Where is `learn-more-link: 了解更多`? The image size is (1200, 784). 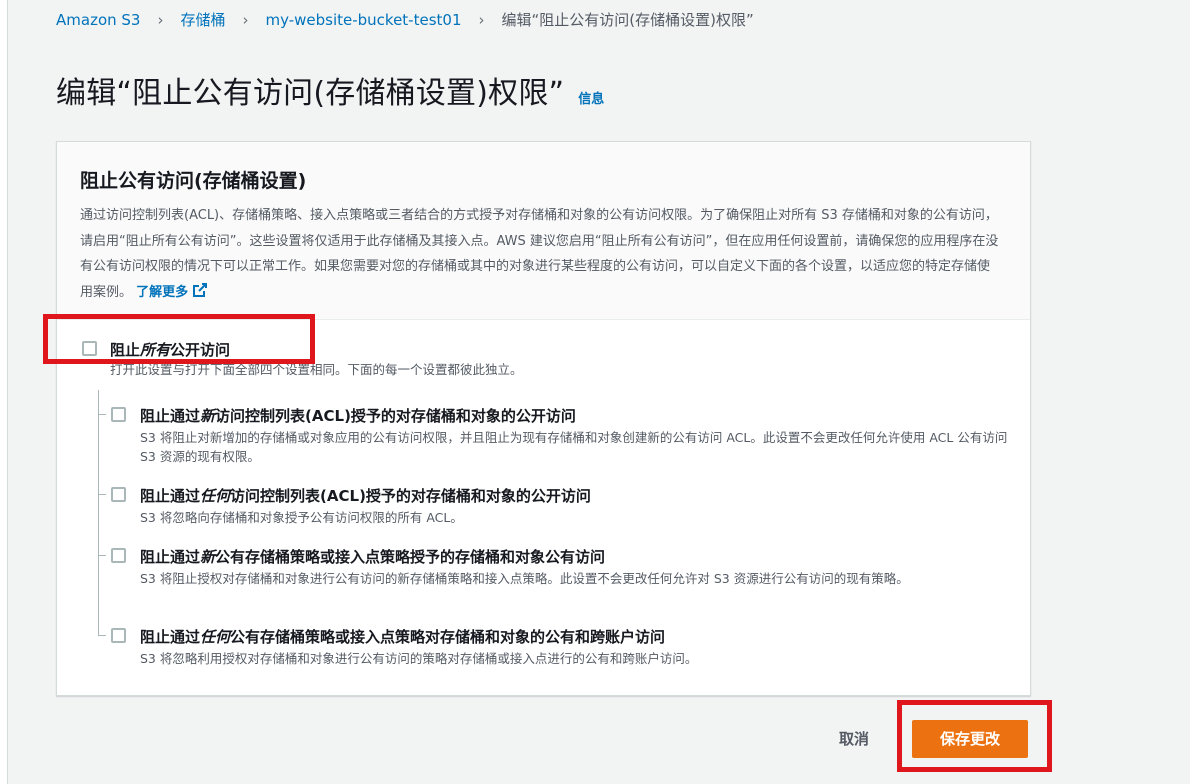
learn-more-link: 了解更多 is located at coordinates (172, 291).